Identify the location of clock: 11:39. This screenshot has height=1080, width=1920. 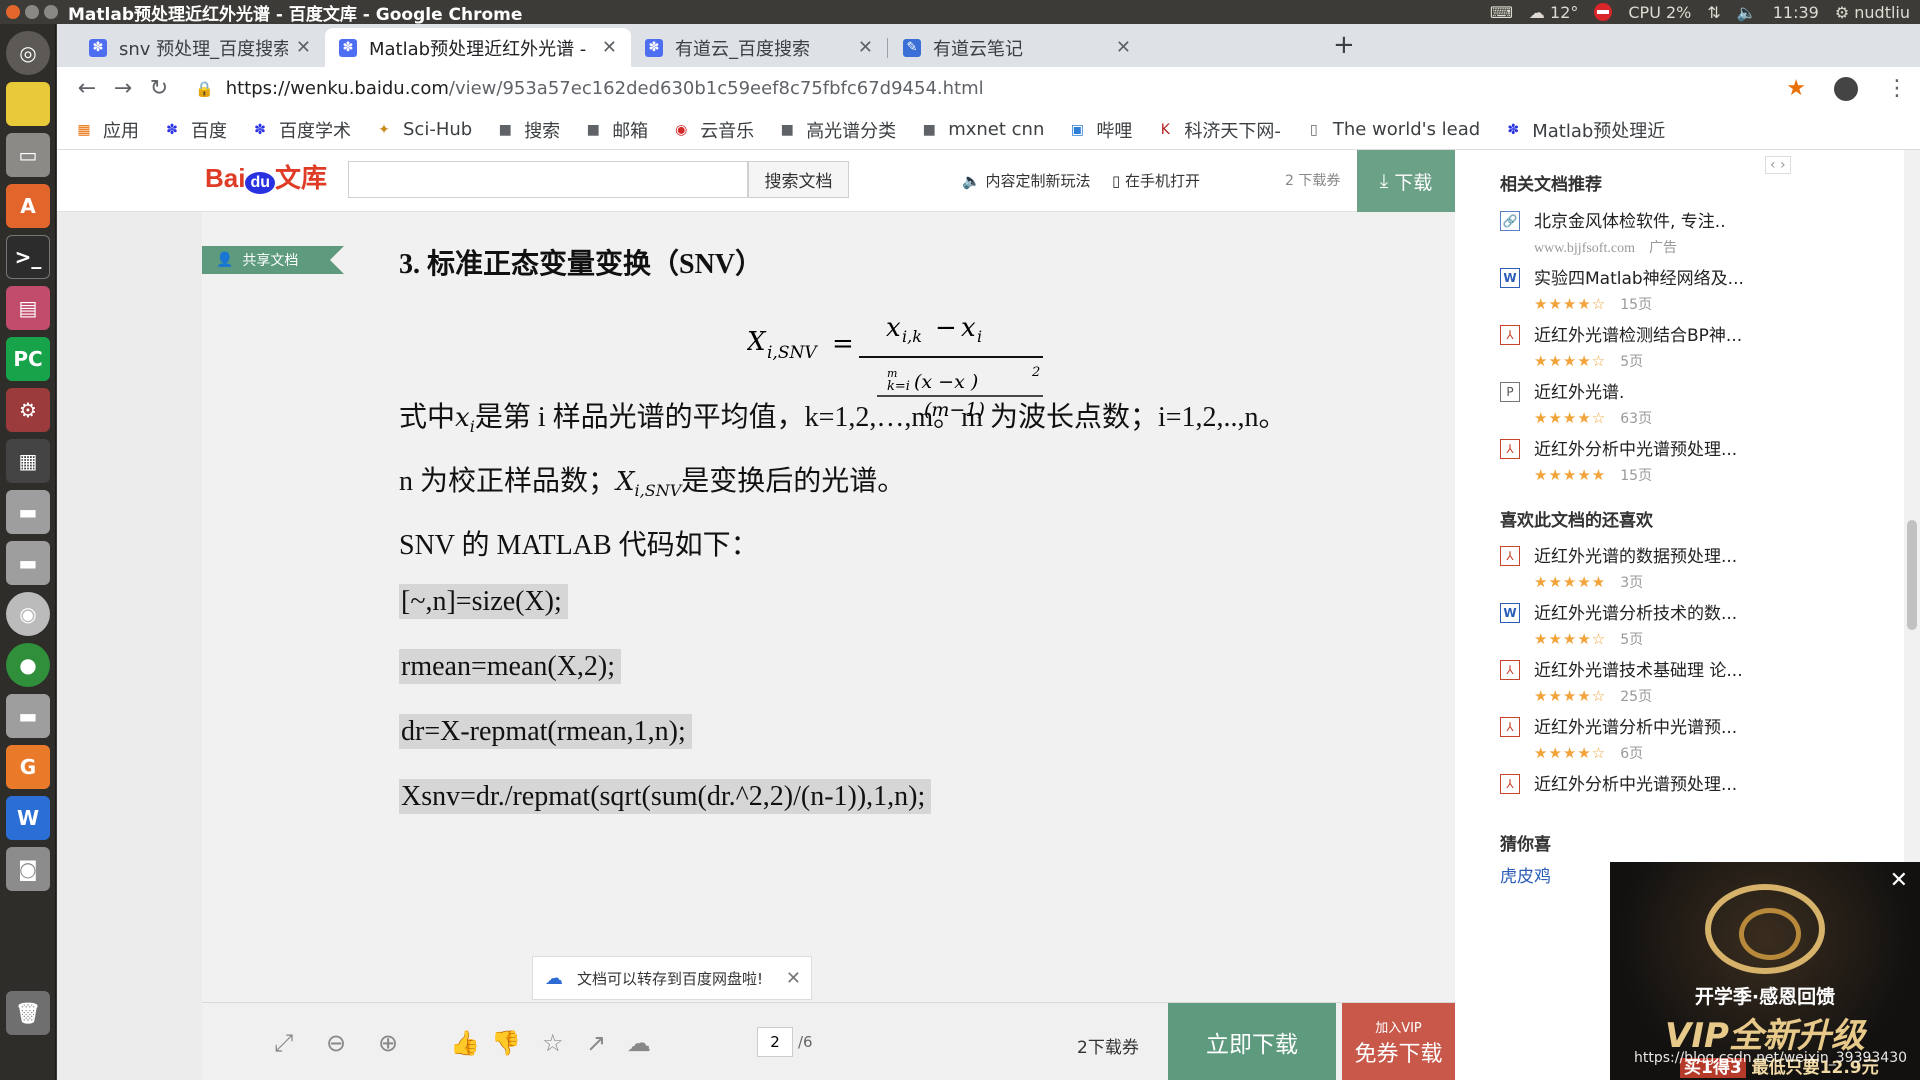
(1796, 12).